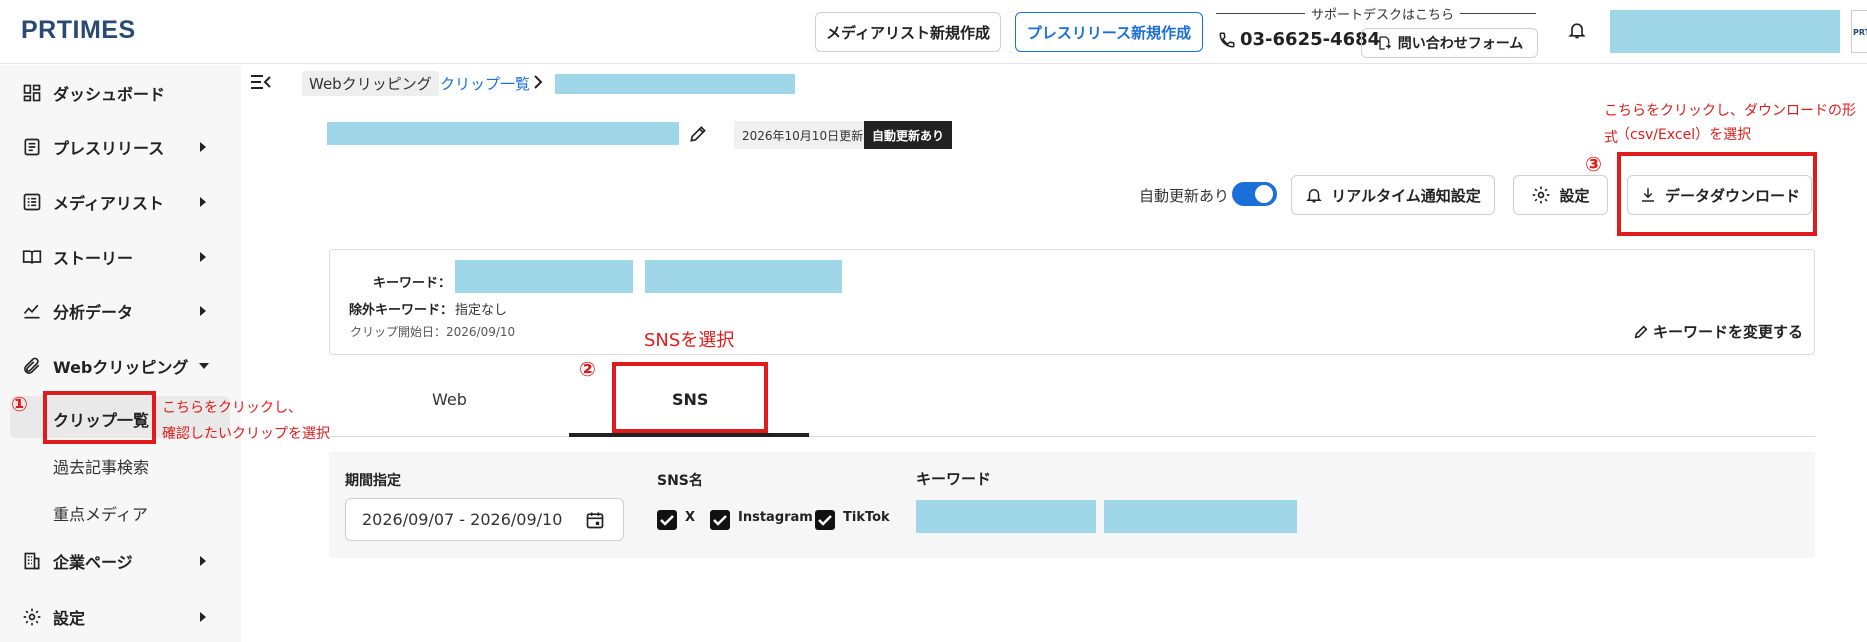 This screenshot has width=1867, height=642. I want to click on sidebar-item-label: プレスリリース, so click(109, 148).